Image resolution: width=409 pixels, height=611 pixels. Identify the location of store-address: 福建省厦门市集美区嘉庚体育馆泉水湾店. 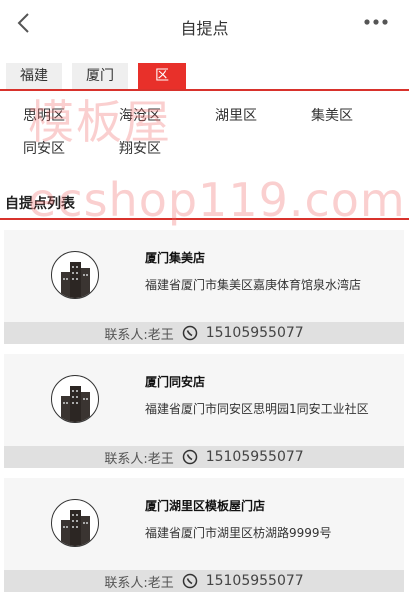
(253, 285).